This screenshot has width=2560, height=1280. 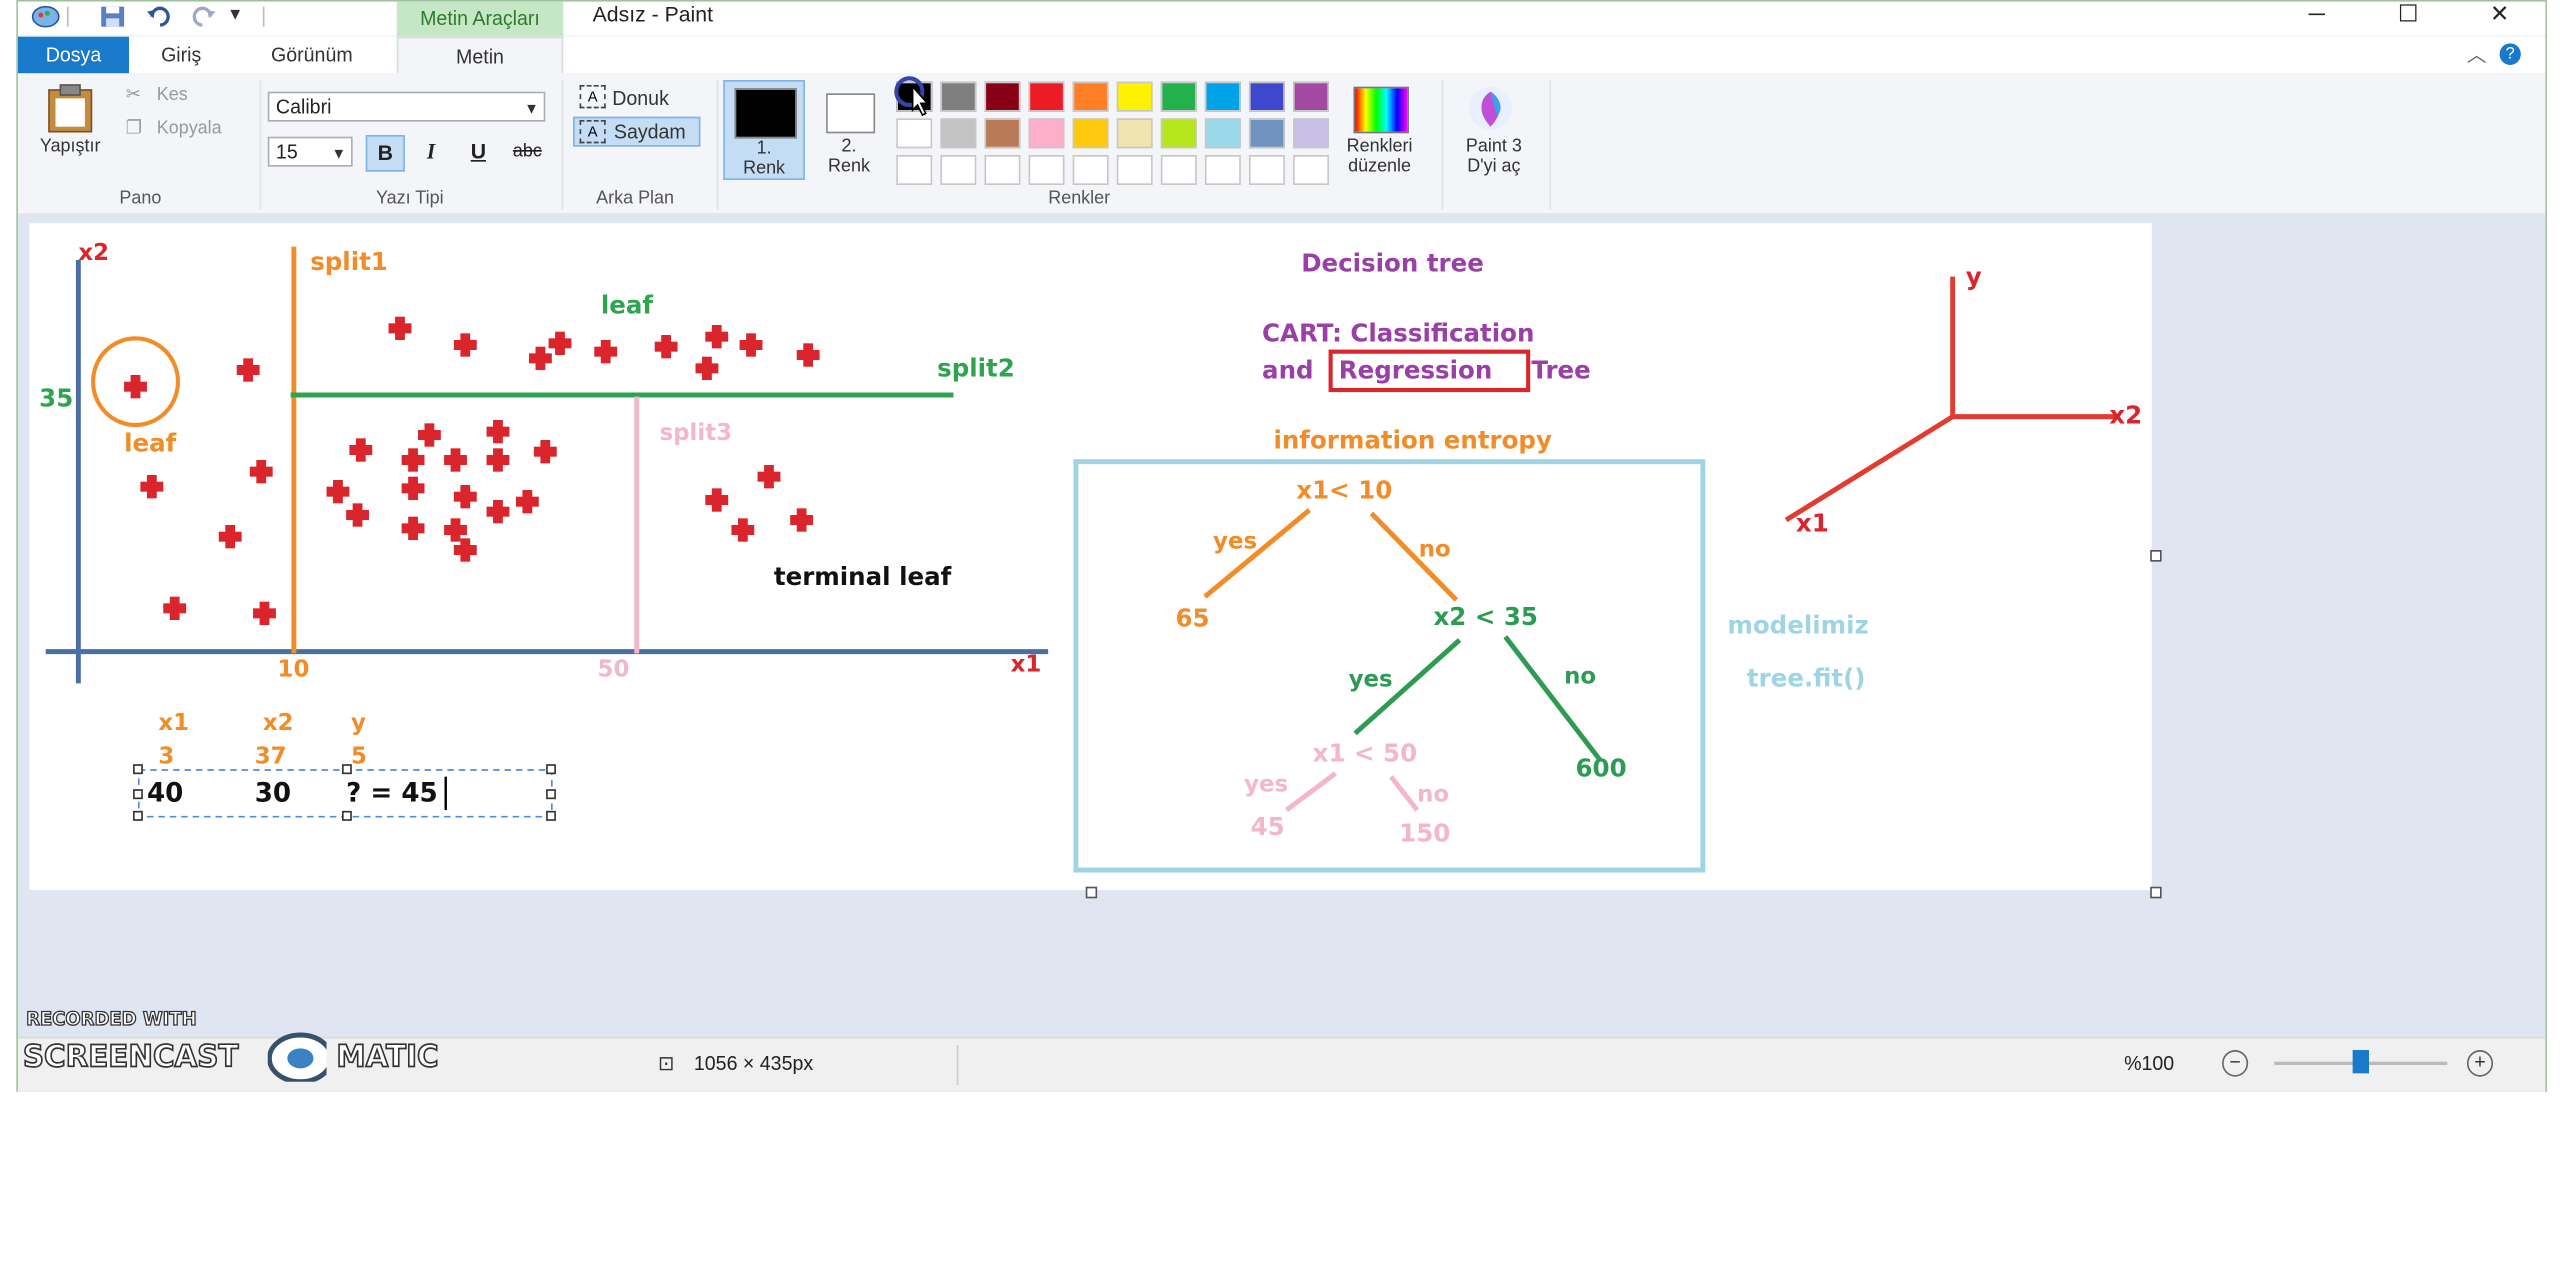 I want to click on paint3d-label-2: D'yi aç, so click(x=1494, y=167).